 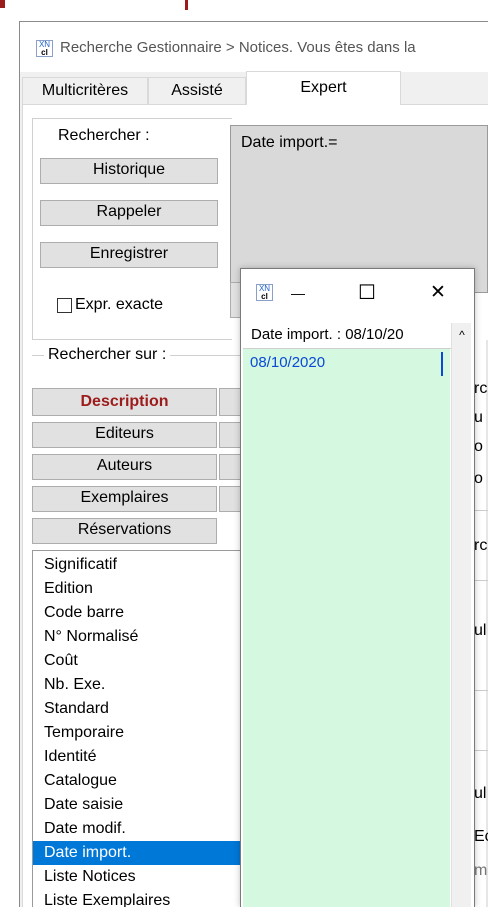 I want to click on list-item: Significatif, so click(x=138, y=565).